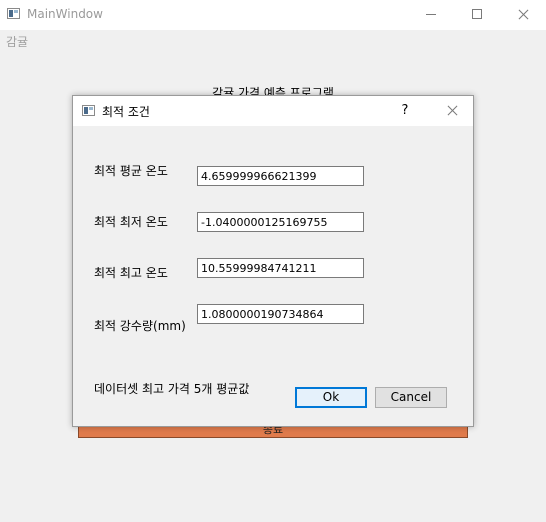 This screenshot has width=546, height=522. What do you see at coordinates (280, 176) in the screenshot?
I see `avg-temp-field` at bounding box center [280, 176].